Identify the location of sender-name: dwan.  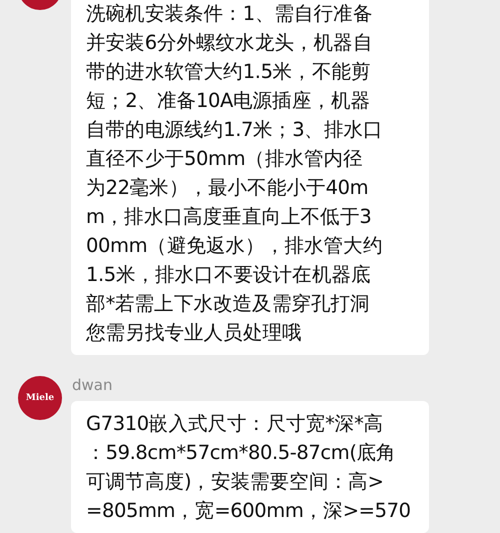
(93, 385).